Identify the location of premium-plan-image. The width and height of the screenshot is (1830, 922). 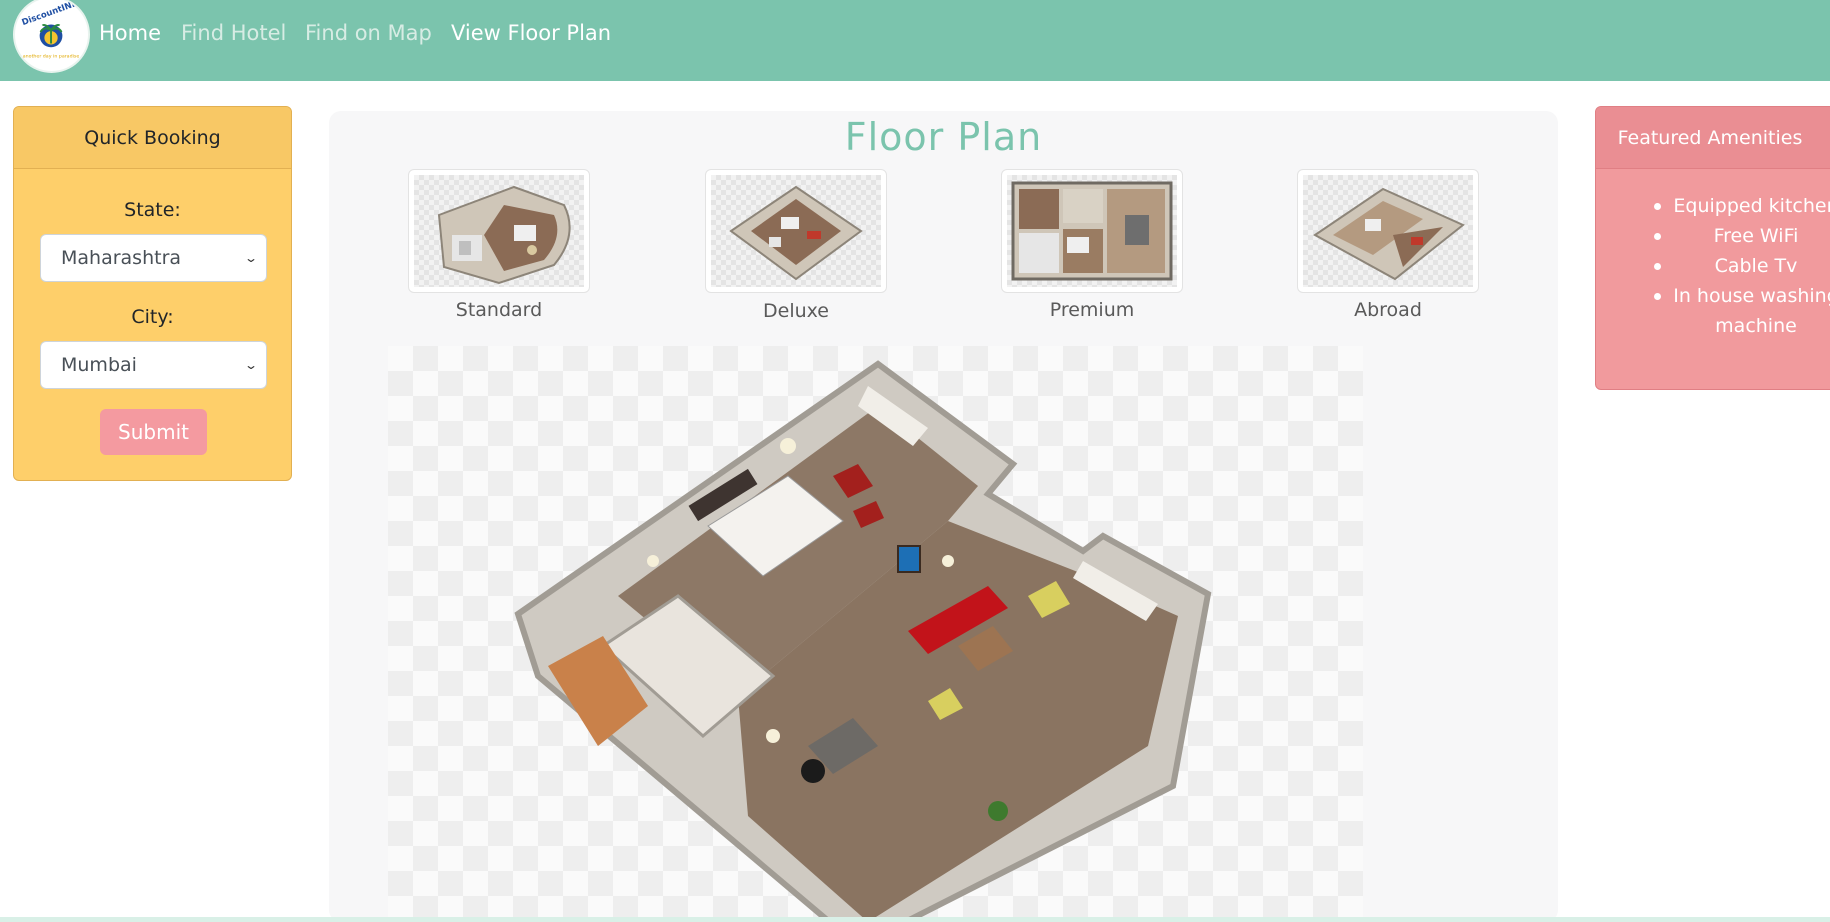
(1092, 231).